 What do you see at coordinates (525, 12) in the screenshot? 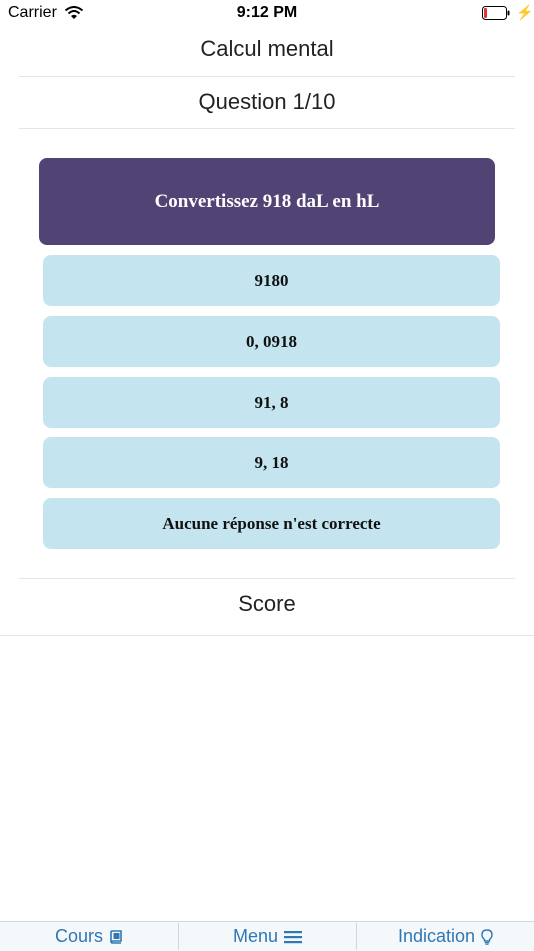
I see `charging-bolt-icon: ⚡` at bounding box center [525, 12].